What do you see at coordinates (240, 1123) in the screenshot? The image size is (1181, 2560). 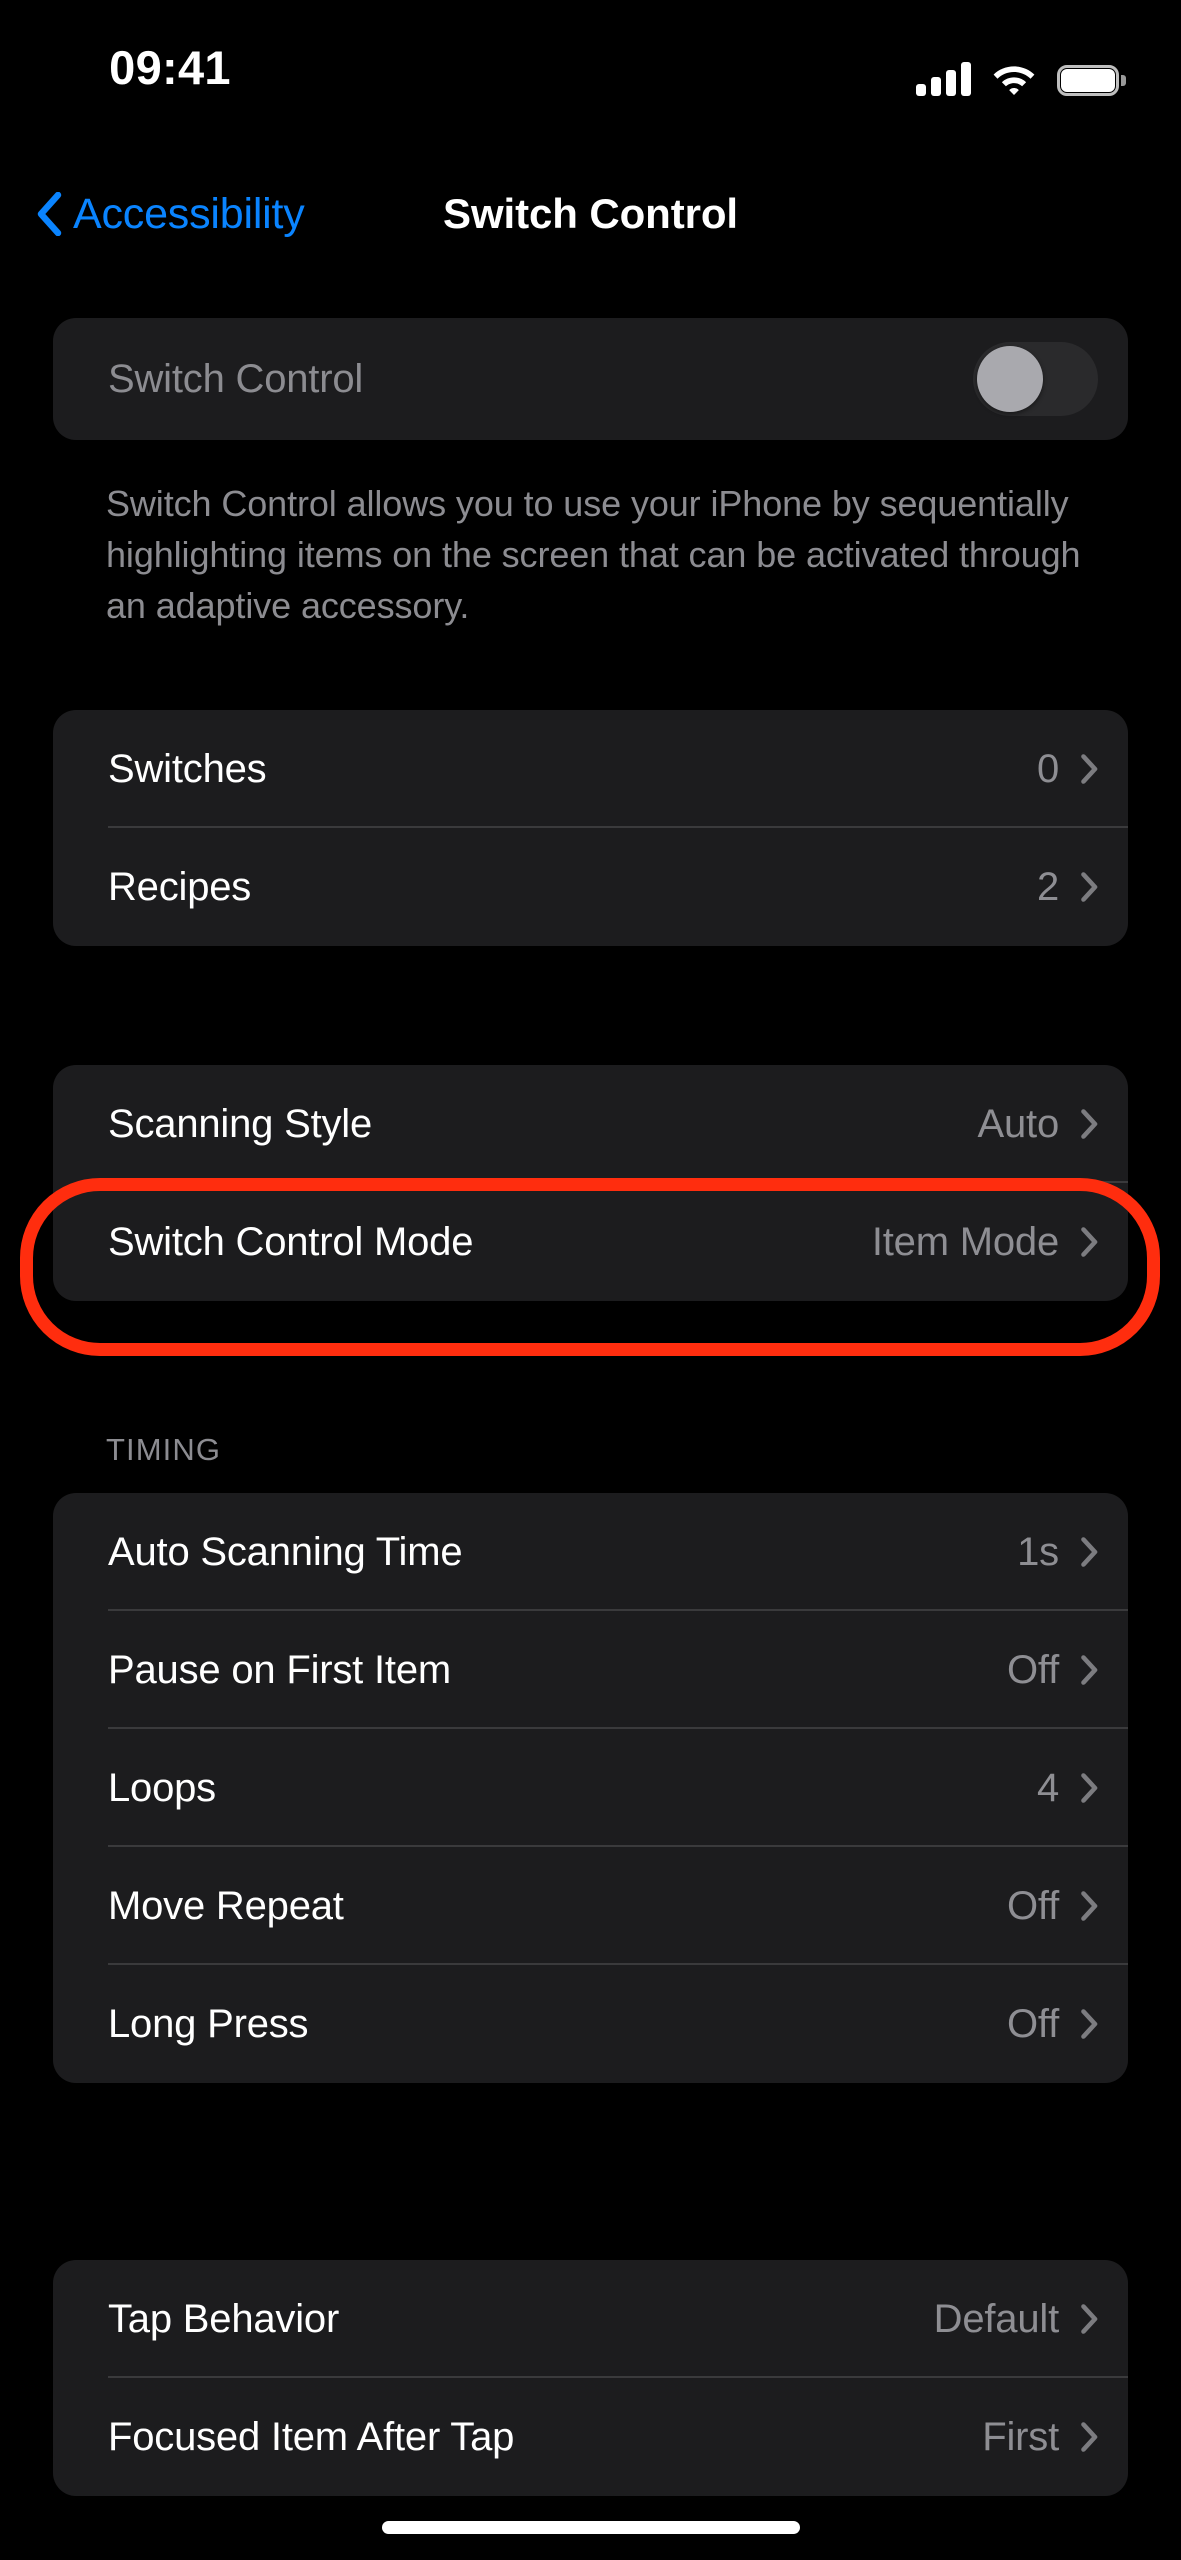 I see `row-label: Scanning Style` at bounding box center [240, 1123].